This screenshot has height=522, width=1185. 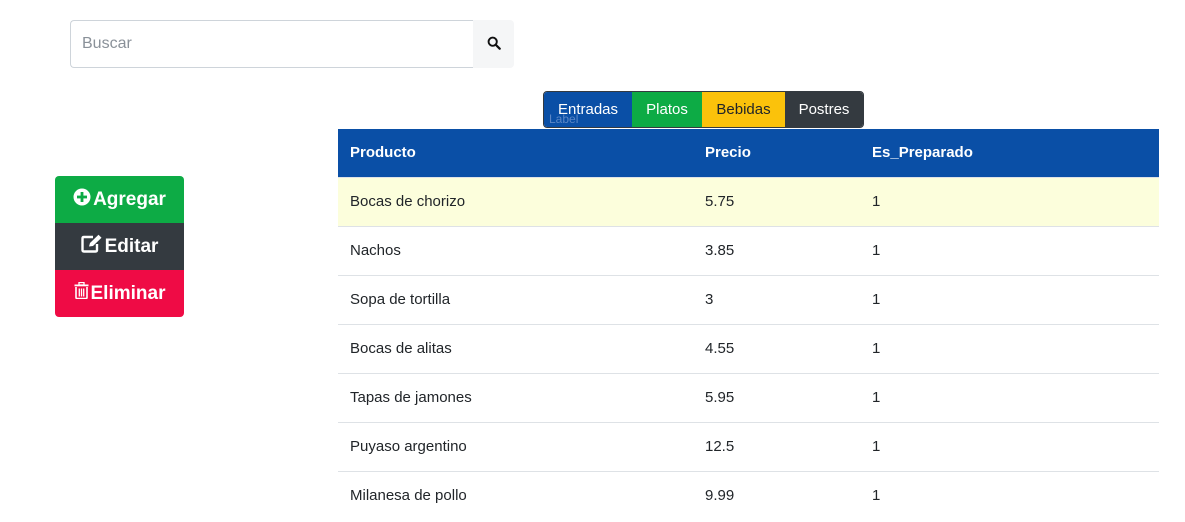 What do you see at coordinates (515, 201) in the screenshot?
I see `cell-producto: Bocas de chorizo` at bounding box center [515, 201].